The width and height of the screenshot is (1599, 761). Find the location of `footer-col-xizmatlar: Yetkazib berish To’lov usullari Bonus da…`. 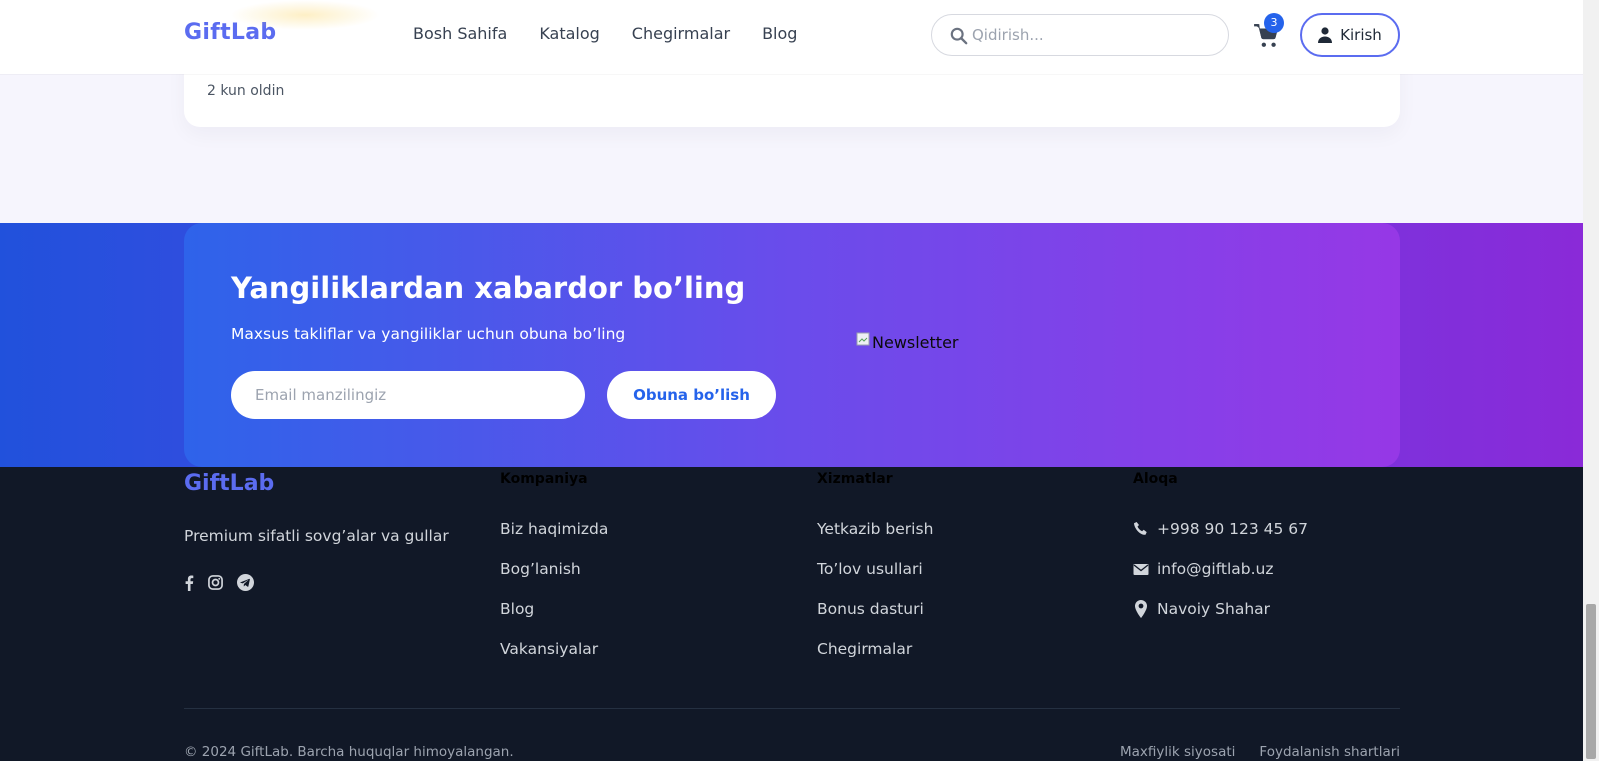

footer-col-xizmatlar: Yetkazib berish To’lov usullari Bonus da… is located at coordinates (875, 599).